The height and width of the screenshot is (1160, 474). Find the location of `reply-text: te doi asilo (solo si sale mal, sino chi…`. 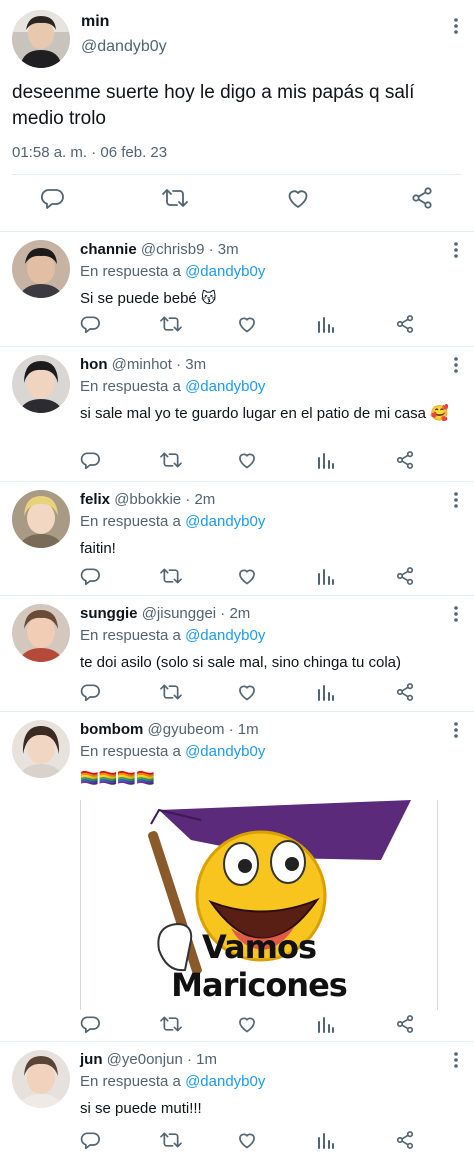

reply-text: te doi asilo (solo si sale mal, sino chi… is located at coordinates (240, 662).